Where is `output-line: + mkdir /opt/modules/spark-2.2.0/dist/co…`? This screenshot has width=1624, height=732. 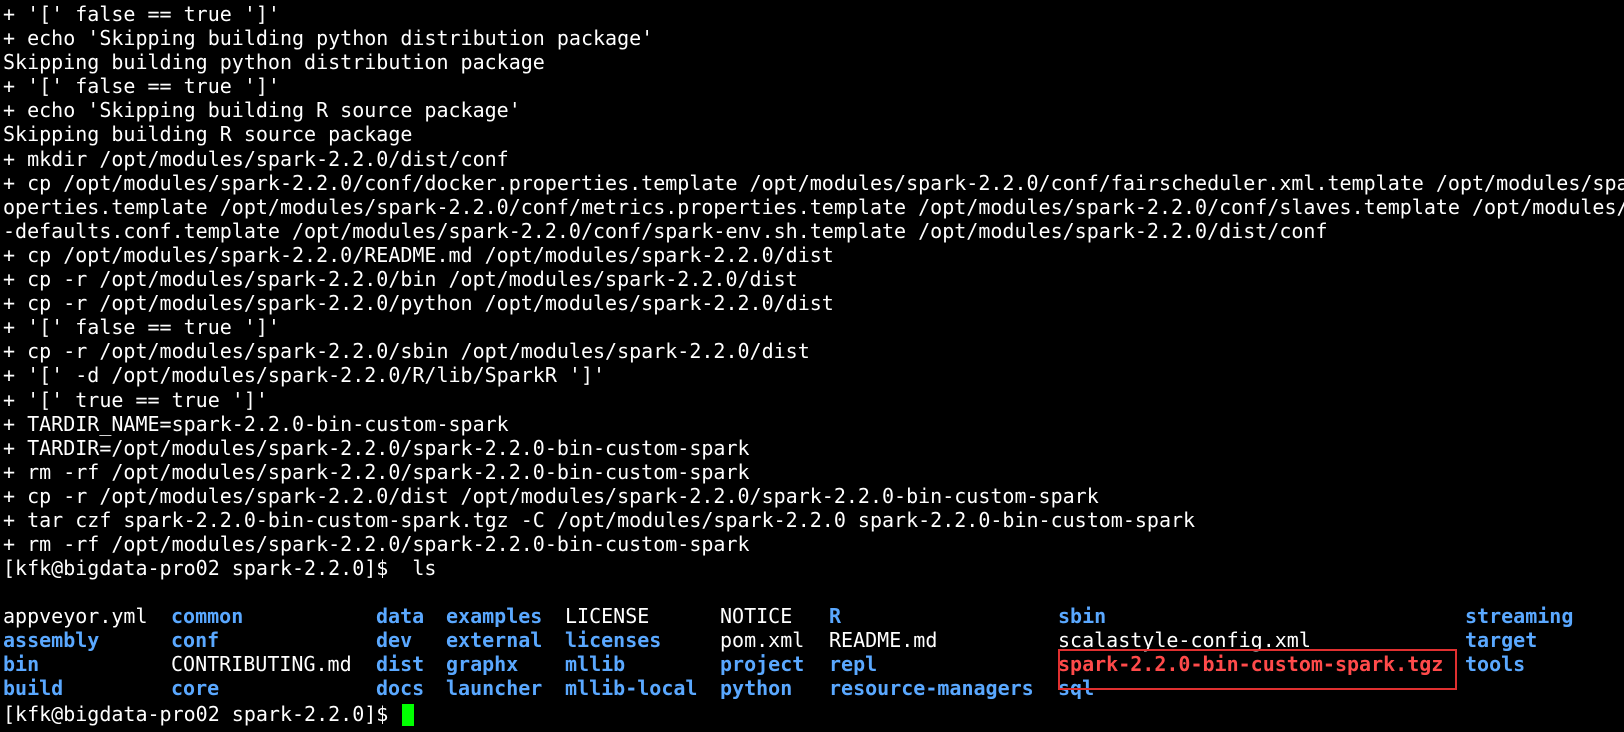
output-line: + mkdir /opt/modules/spark-2.2.0/dist/co… is located at coordinates (256, 158).